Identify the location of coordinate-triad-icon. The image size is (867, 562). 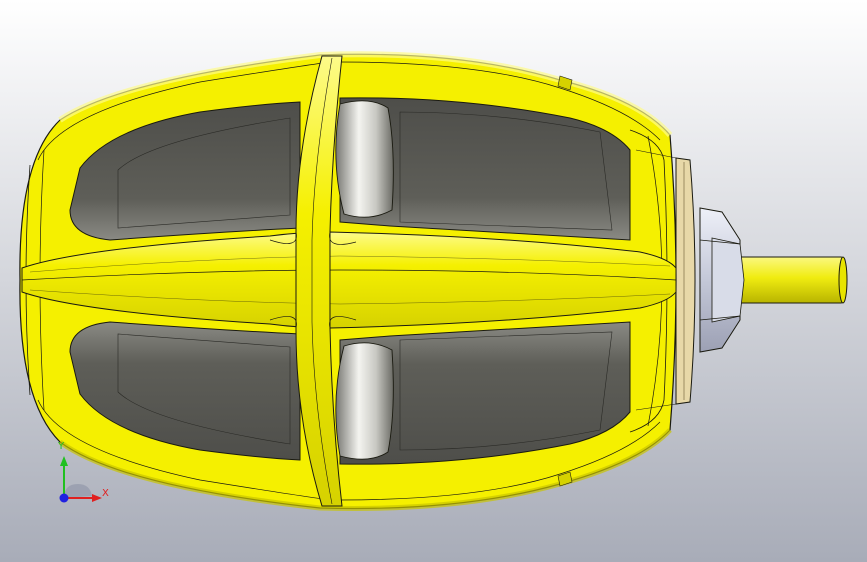
(80, 479).